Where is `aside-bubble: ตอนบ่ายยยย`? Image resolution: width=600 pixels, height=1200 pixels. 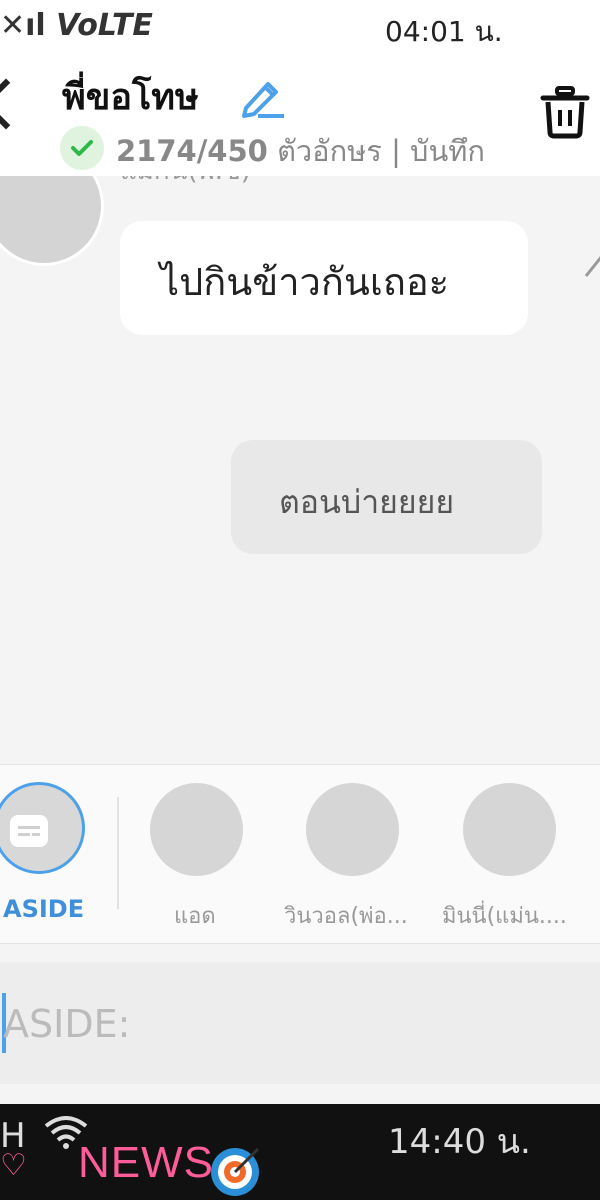 aside-bubble: ตอนบ่ายยยย is located at coordinates (386, 497).